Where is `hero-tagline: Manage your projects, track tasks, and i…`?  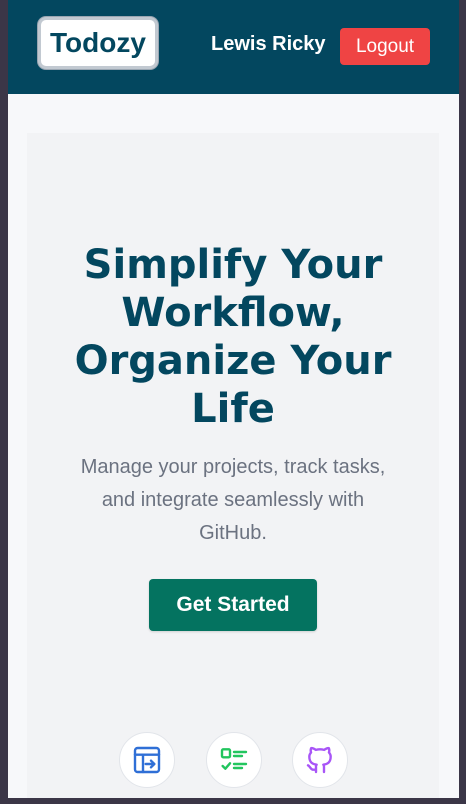 hero-tagline: Manage your projects, track tasks, and i… is located at coordinates (233, 500).